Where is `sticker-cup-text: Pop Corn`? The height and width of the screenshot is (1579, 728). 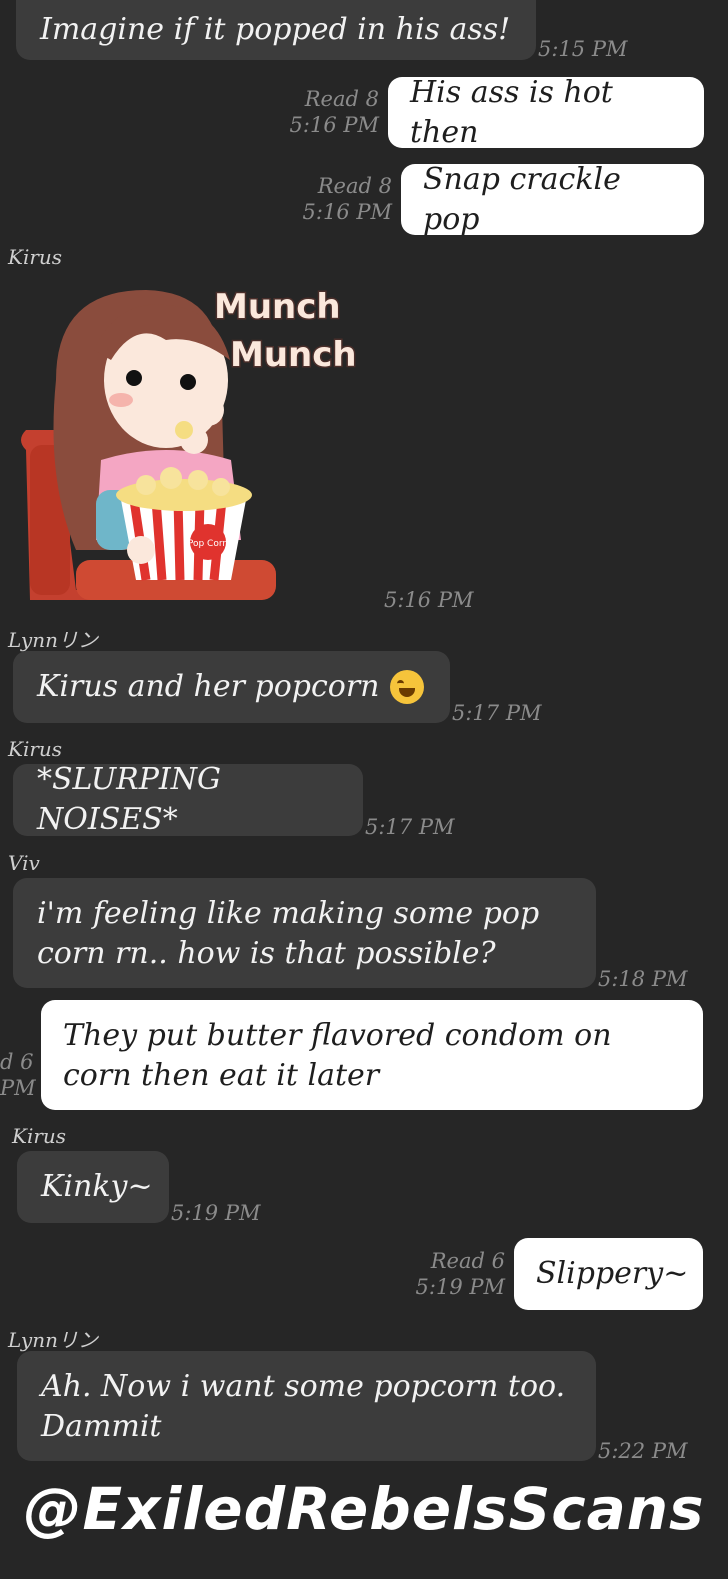 sticker-cup-text: Pop Corn is located at coordinates (208, 544).